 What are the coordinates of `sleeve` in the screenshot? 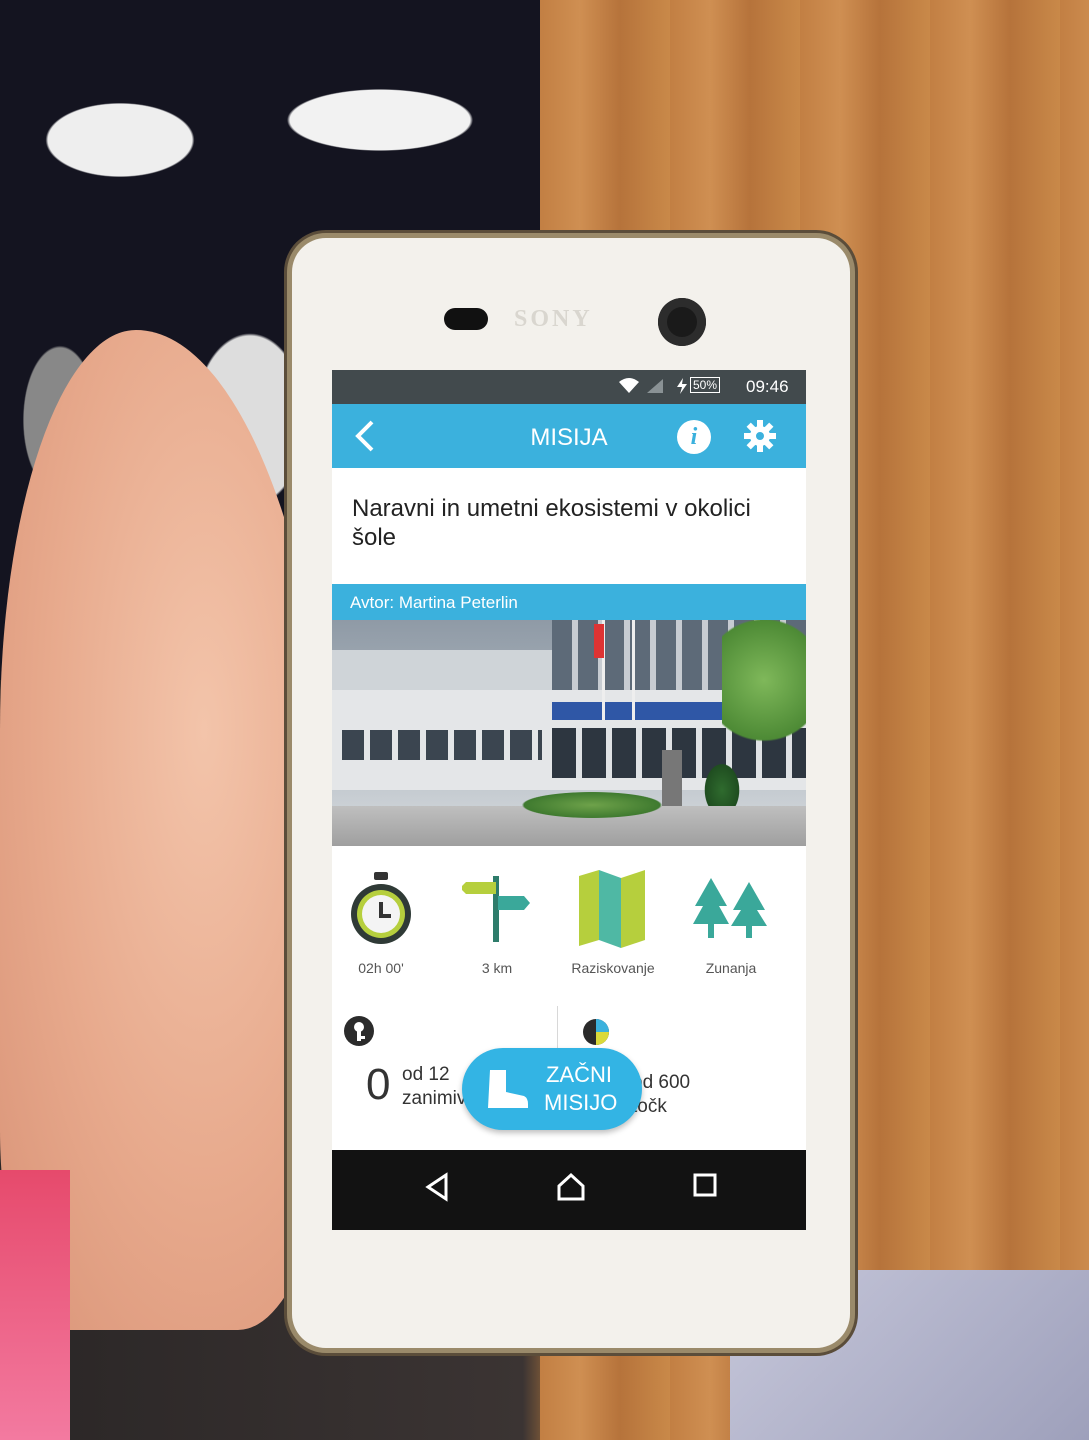 It's located at (35, 1305).